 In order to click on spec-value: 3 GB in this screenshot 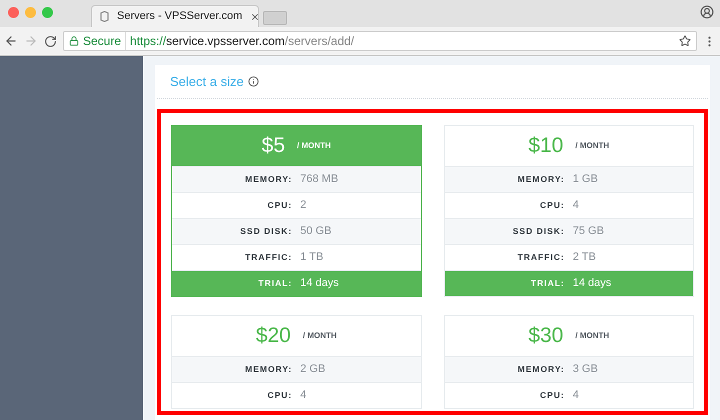, I will do `click(585, 370)`.